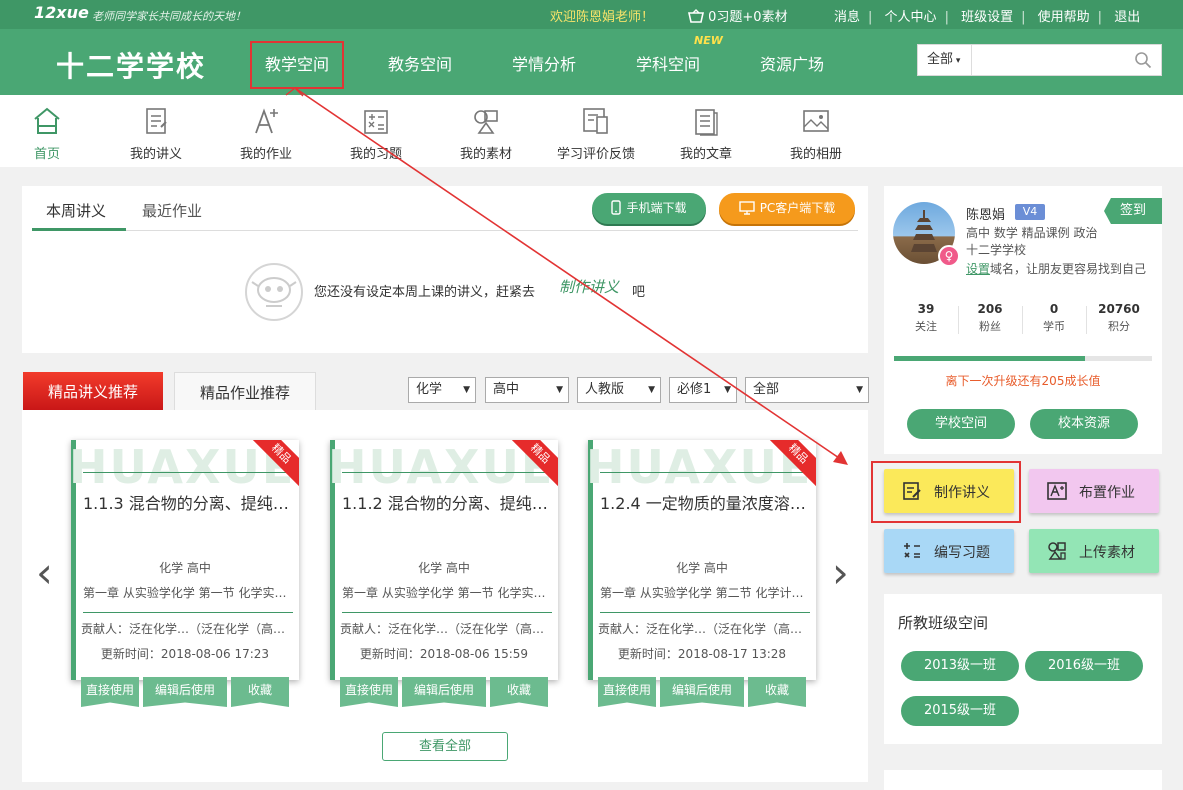 This screenshot has width=1183, height=790. Describe the element at coordinates (705, 502) in the screenshot. I see `handout-title: 1.2.4 一定物质的量浓度溶液的配制` at that location.